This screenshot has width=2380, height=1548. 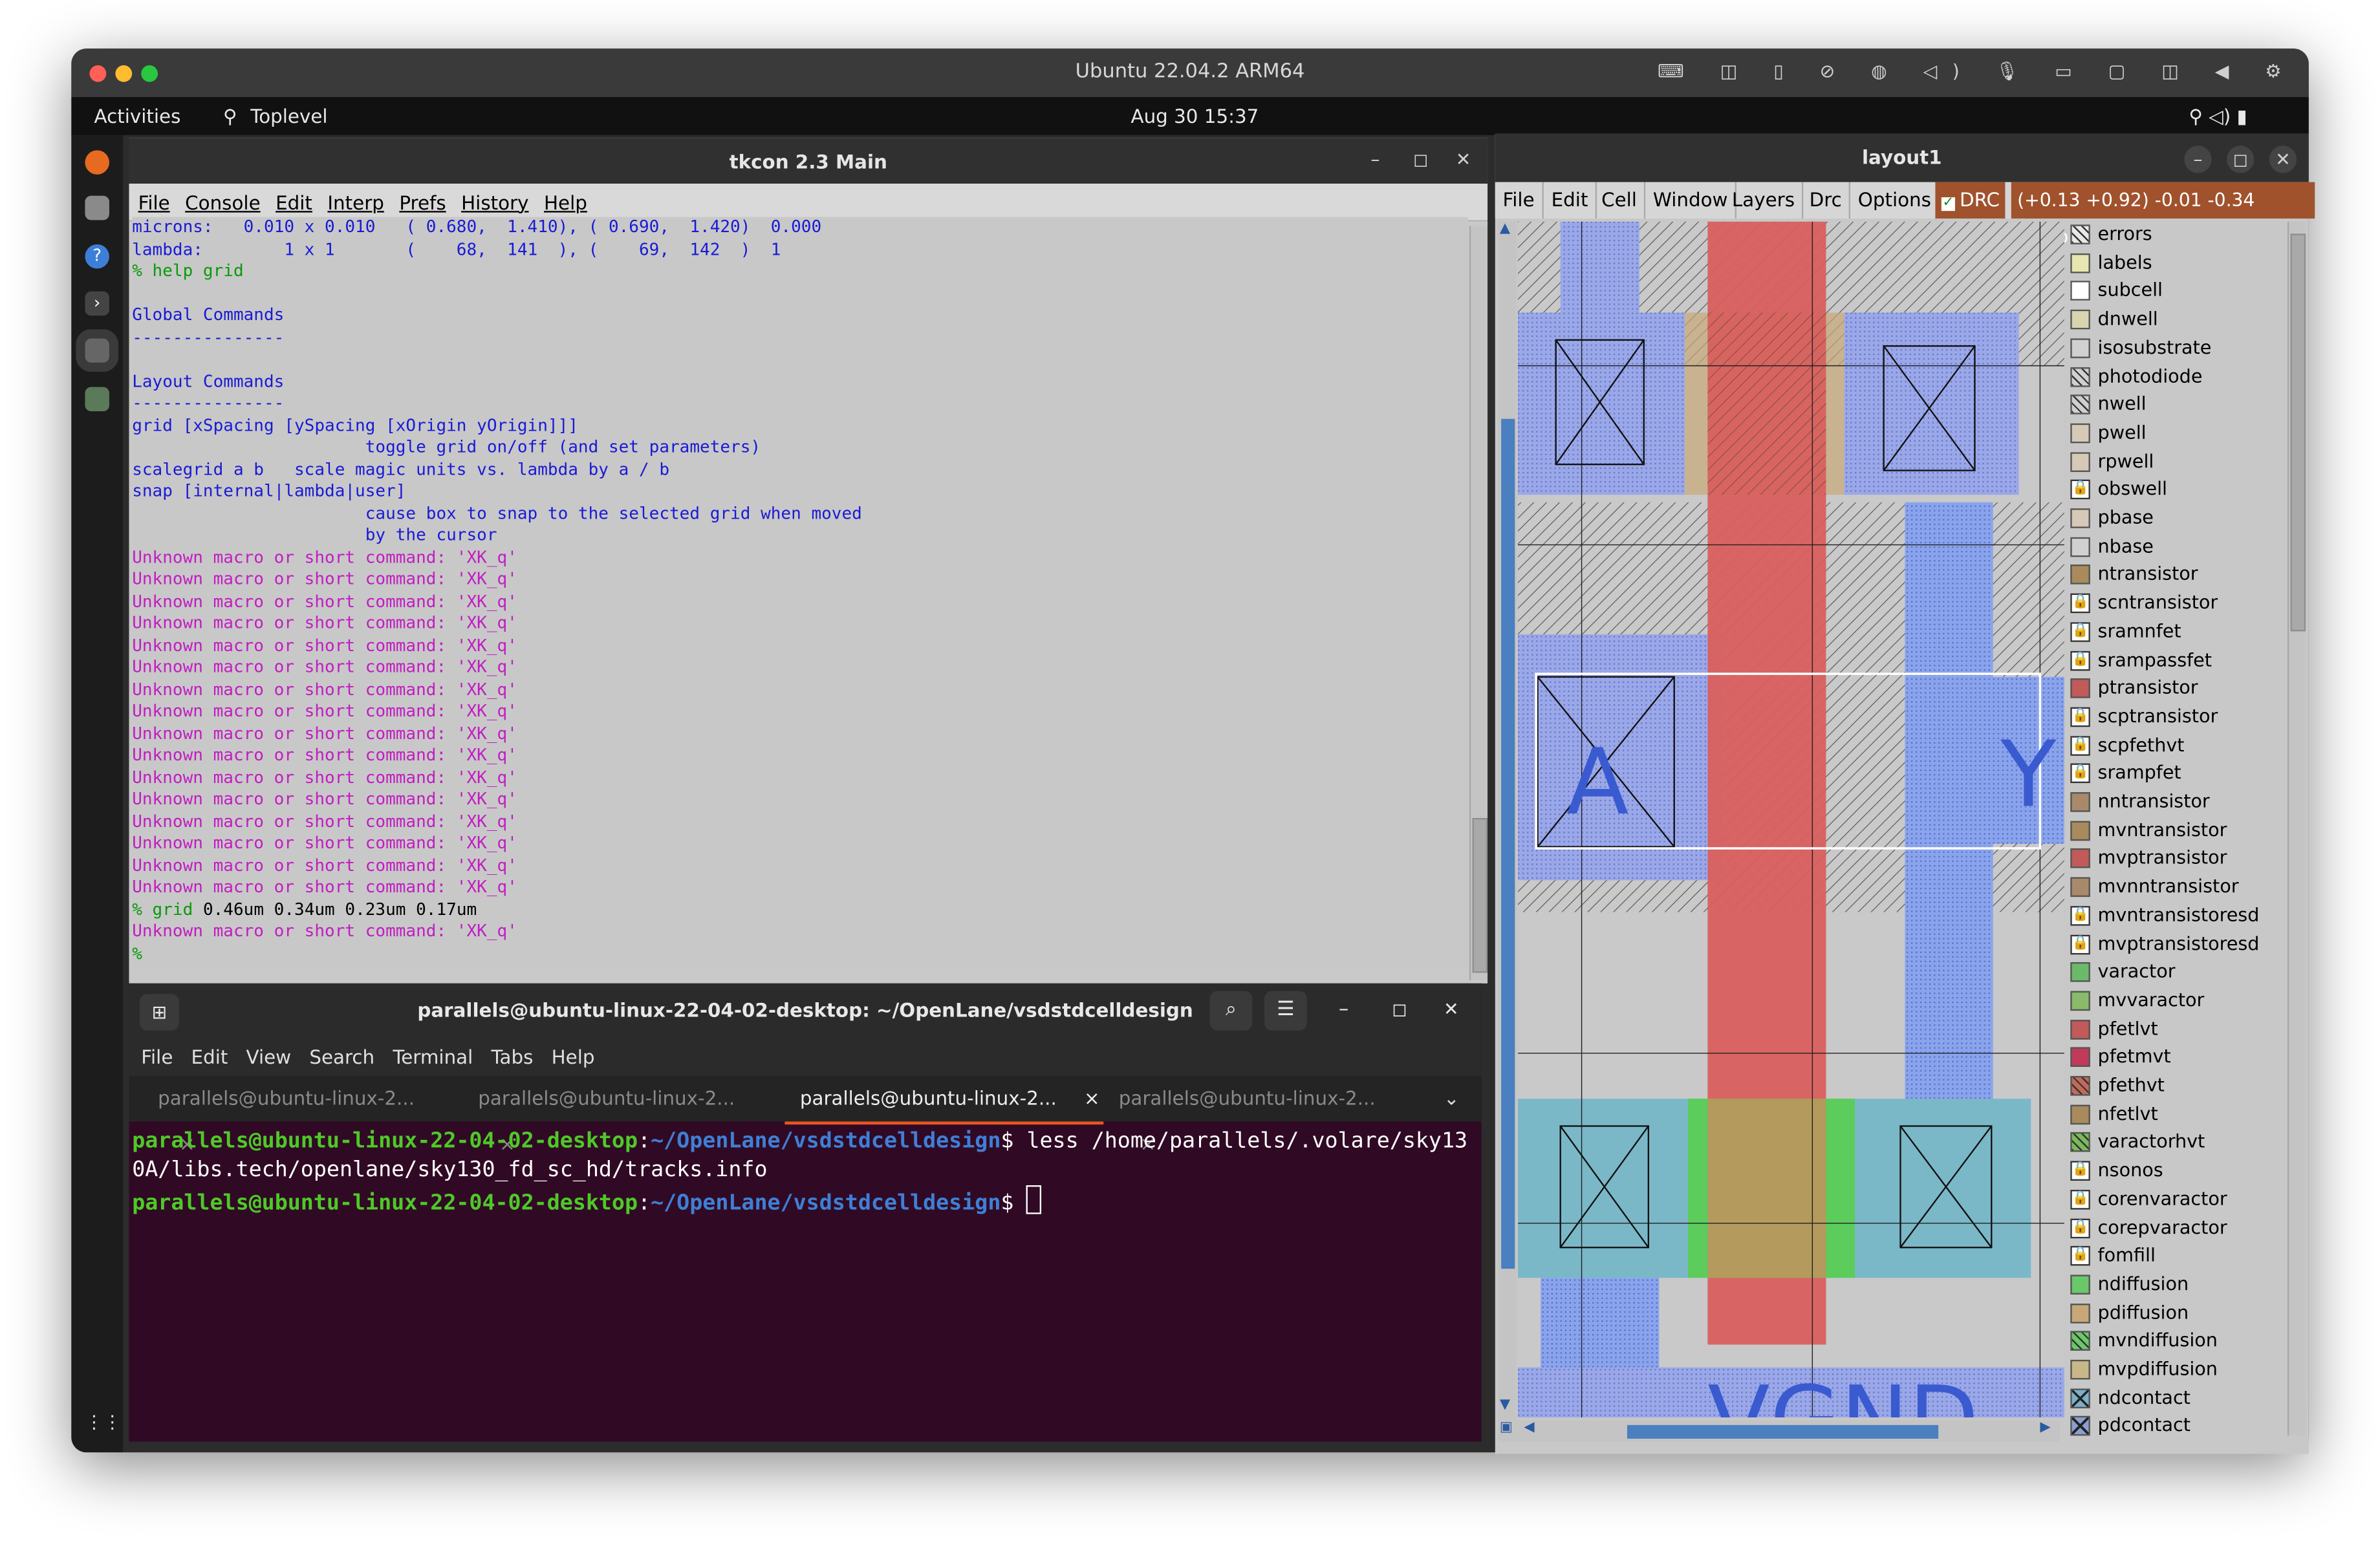 What do you see at coordinates (2178, 604) in the screenshot?
I see `layer-item-scntransistor: 🔒 scntransistor` at bounding box center [2178, 604].